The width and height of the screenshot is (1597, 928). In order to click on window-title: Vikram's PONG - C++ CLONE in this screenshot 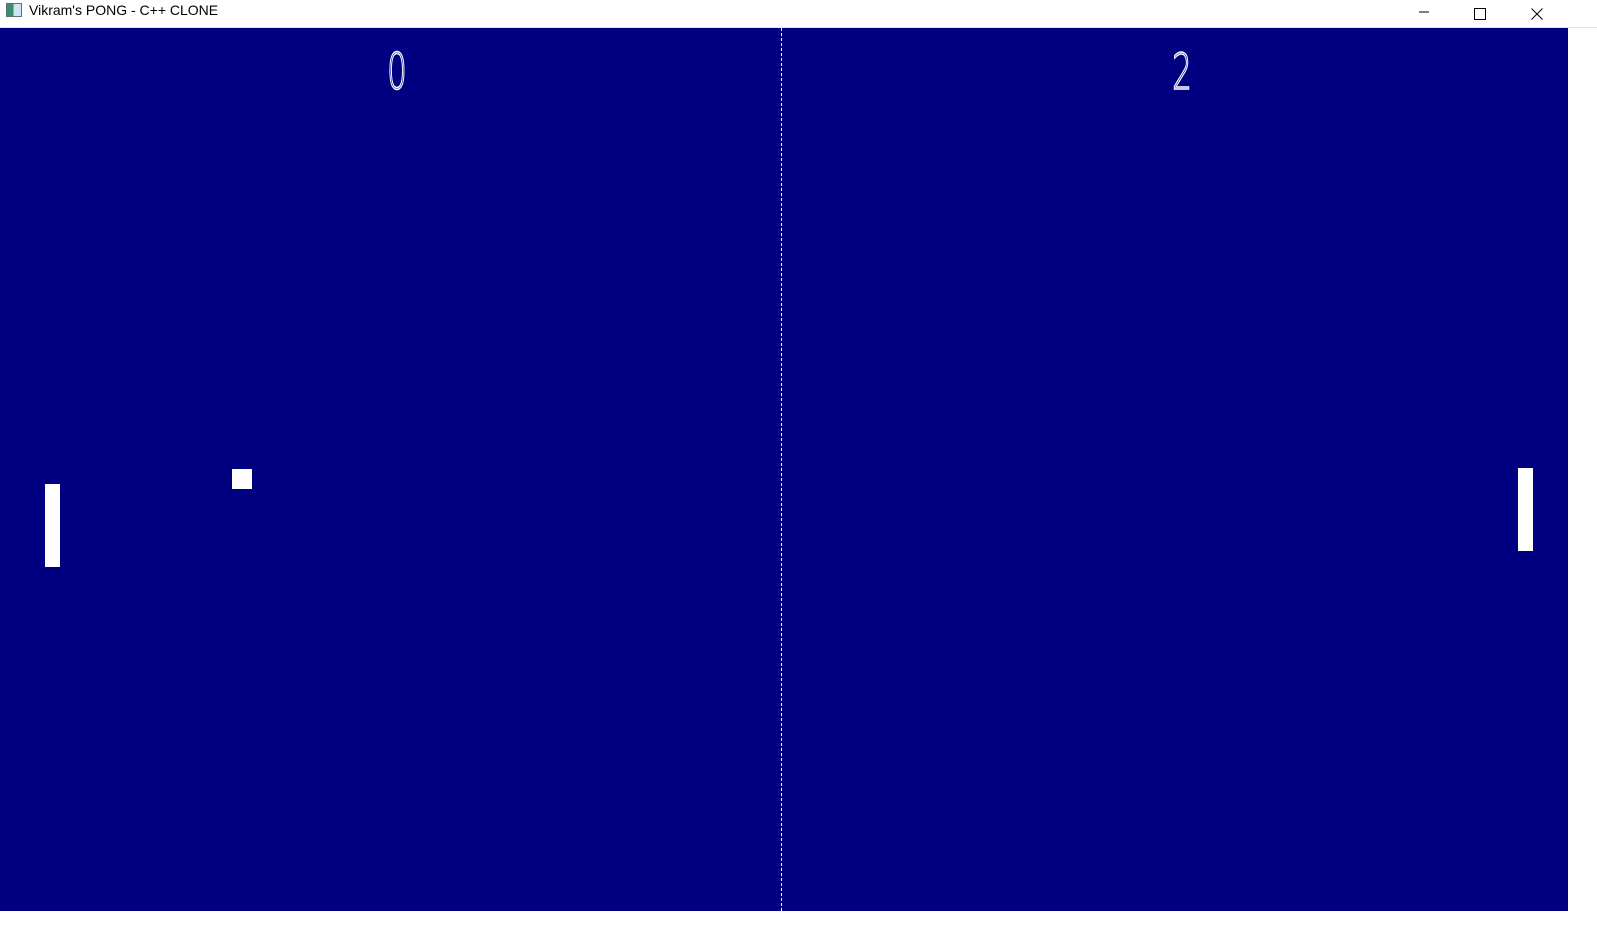, I will do `click(124, 10)`.